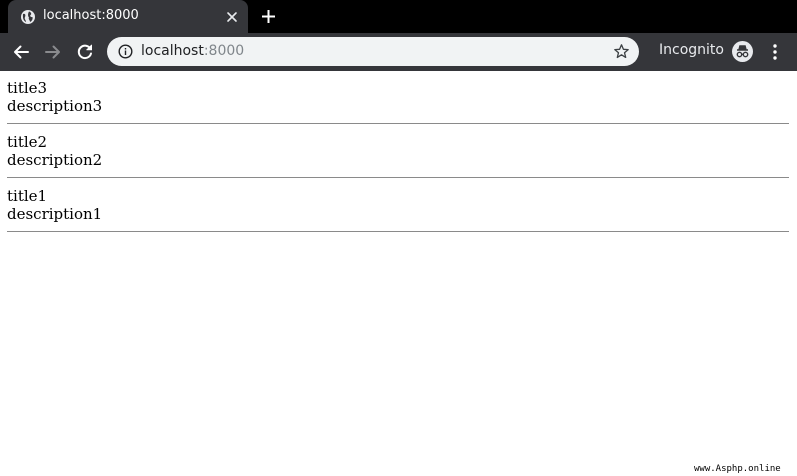 The height and width of the screenshot is (476, 797). What do you see at coordinates (21, 52) in the screenshot?
I see `arrow-back-icon` at bounding box center [21, 52].